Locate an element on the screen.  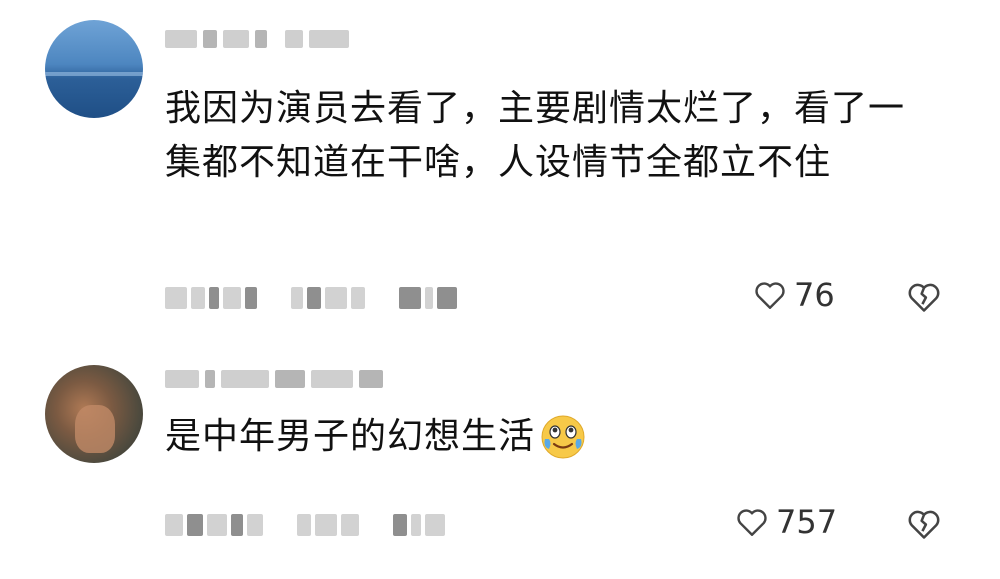
comment-text-row: 是中年男子的幻想生活 is located at coordinates (545, 437).